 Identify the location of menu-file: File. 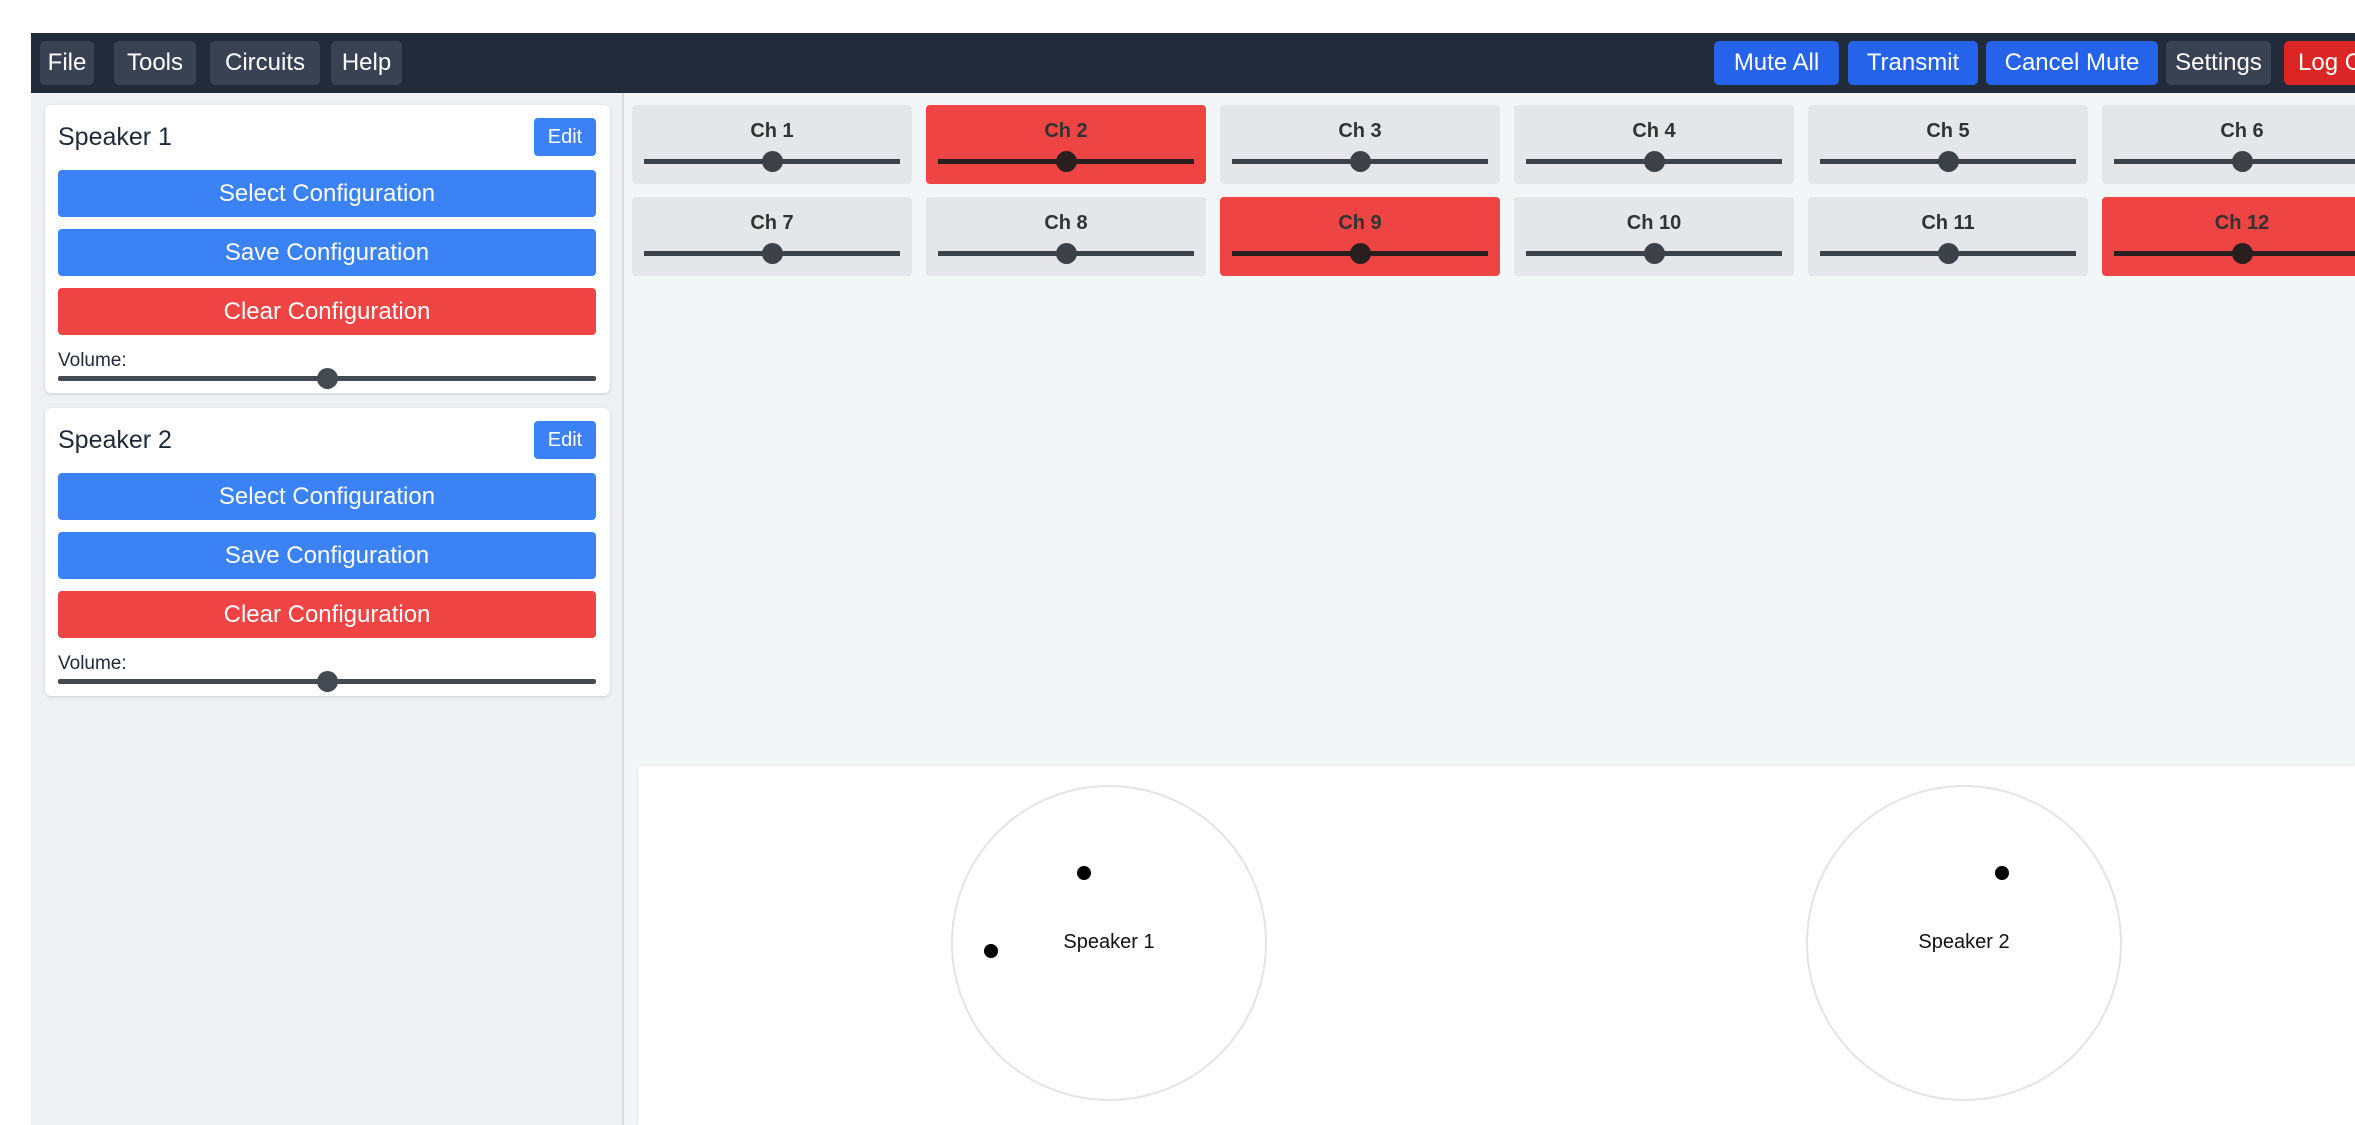
(67, 63).